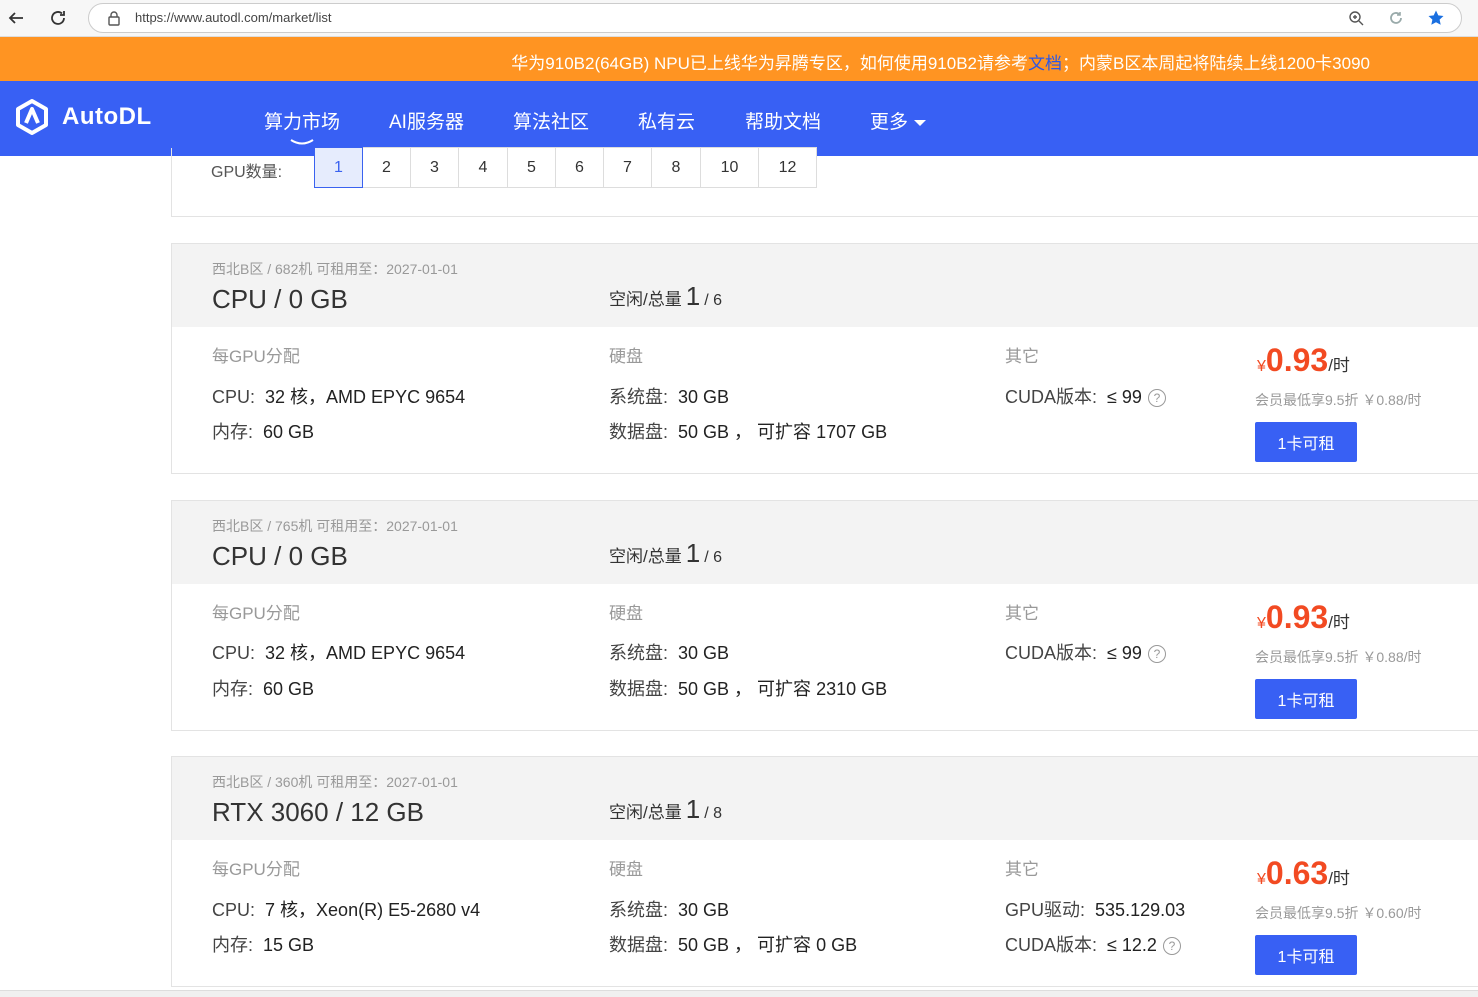 This screenshot has width=1478, height=997. I want to click on nav-help-docs: 帮助文档, so click(783, 120).